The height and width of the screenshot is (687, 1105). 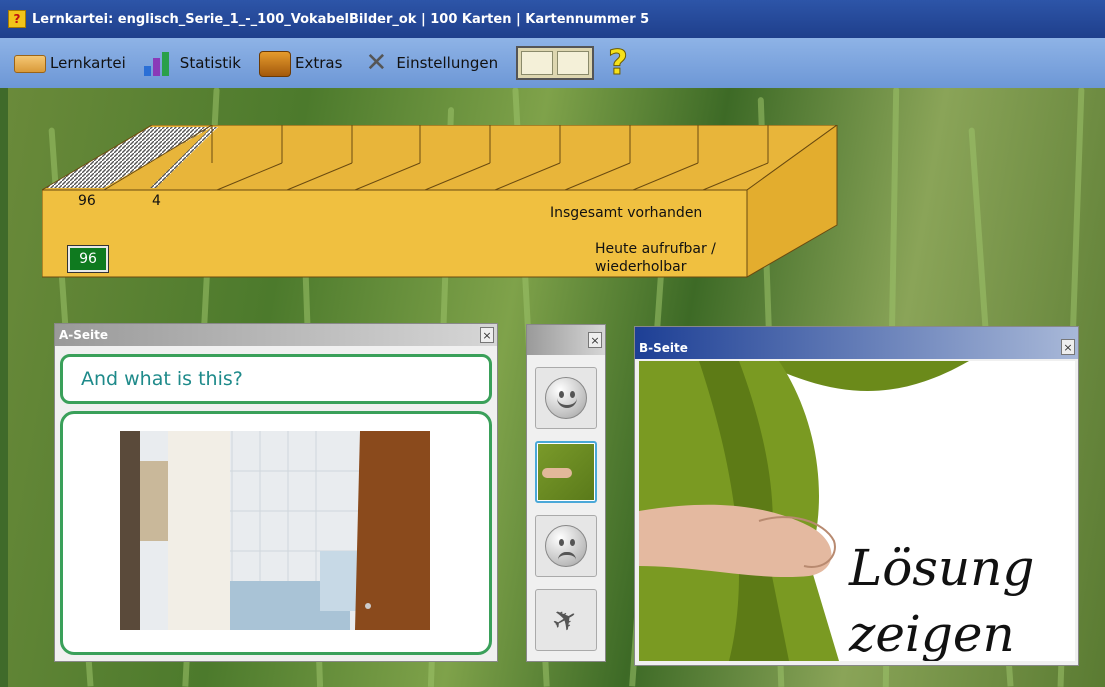 I want to click on solution-line1: Lösung, so click(x=942, y=568).